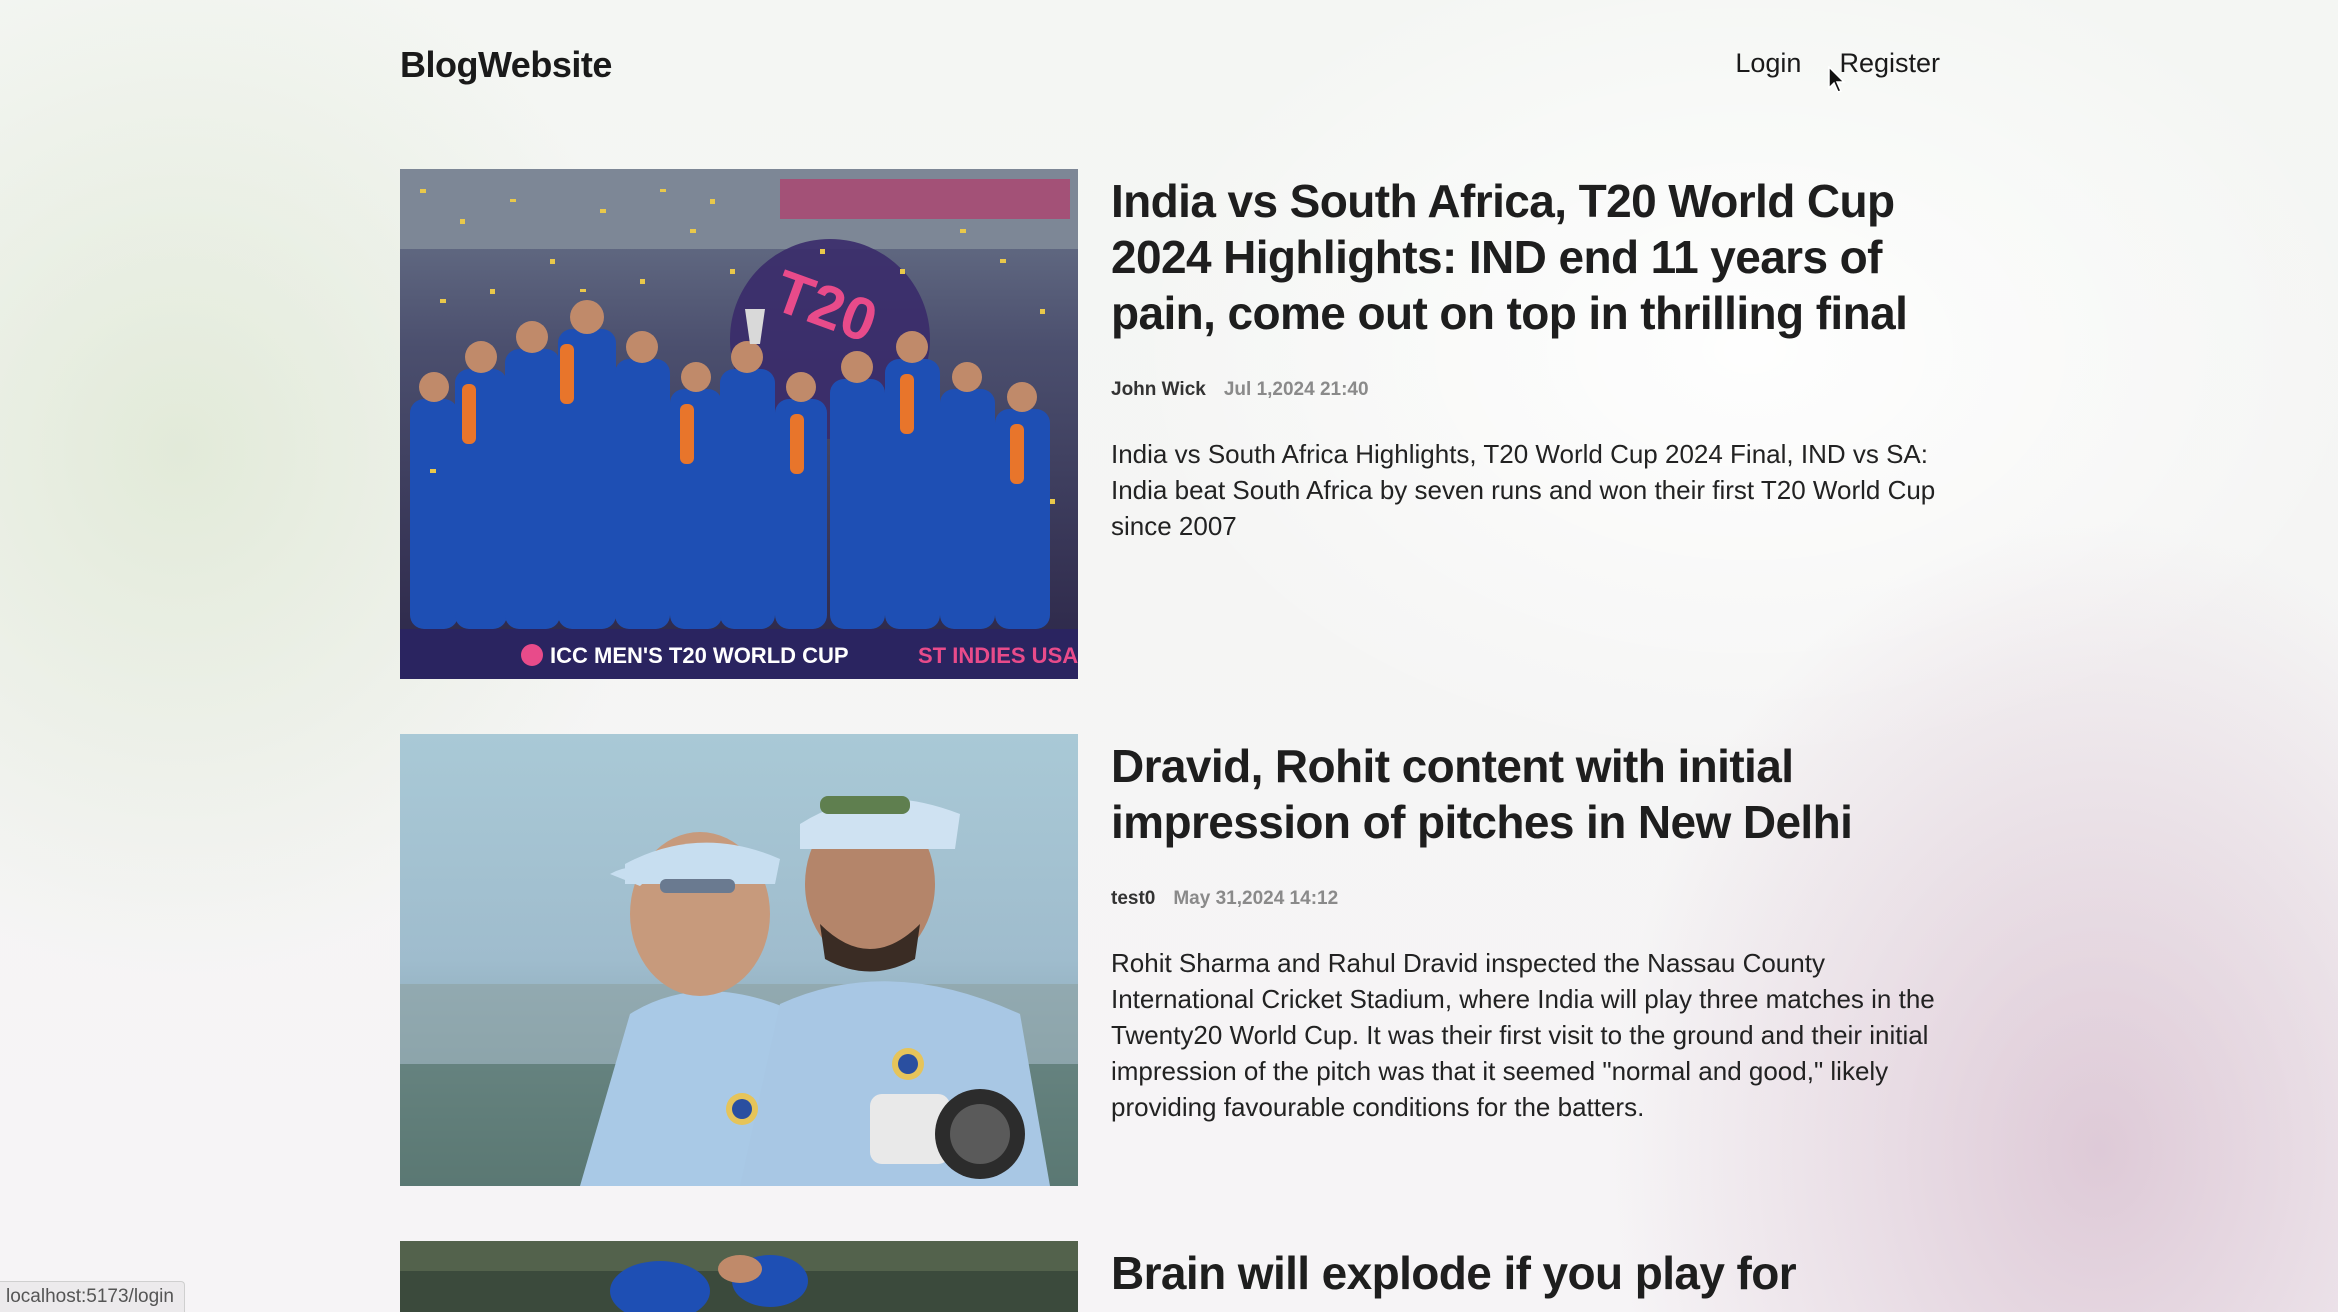  I want to click on post-title: Brain will explode if you play for, so click(1525, 1273).